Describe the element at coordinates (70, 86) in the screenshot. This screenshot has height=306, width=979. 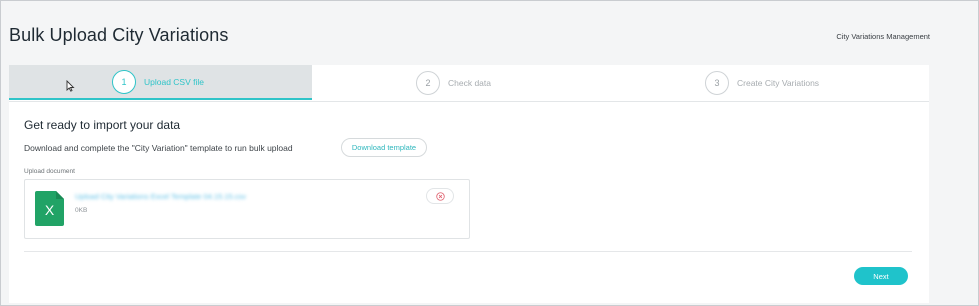
I see `mouse-cursor-icon` at that location.